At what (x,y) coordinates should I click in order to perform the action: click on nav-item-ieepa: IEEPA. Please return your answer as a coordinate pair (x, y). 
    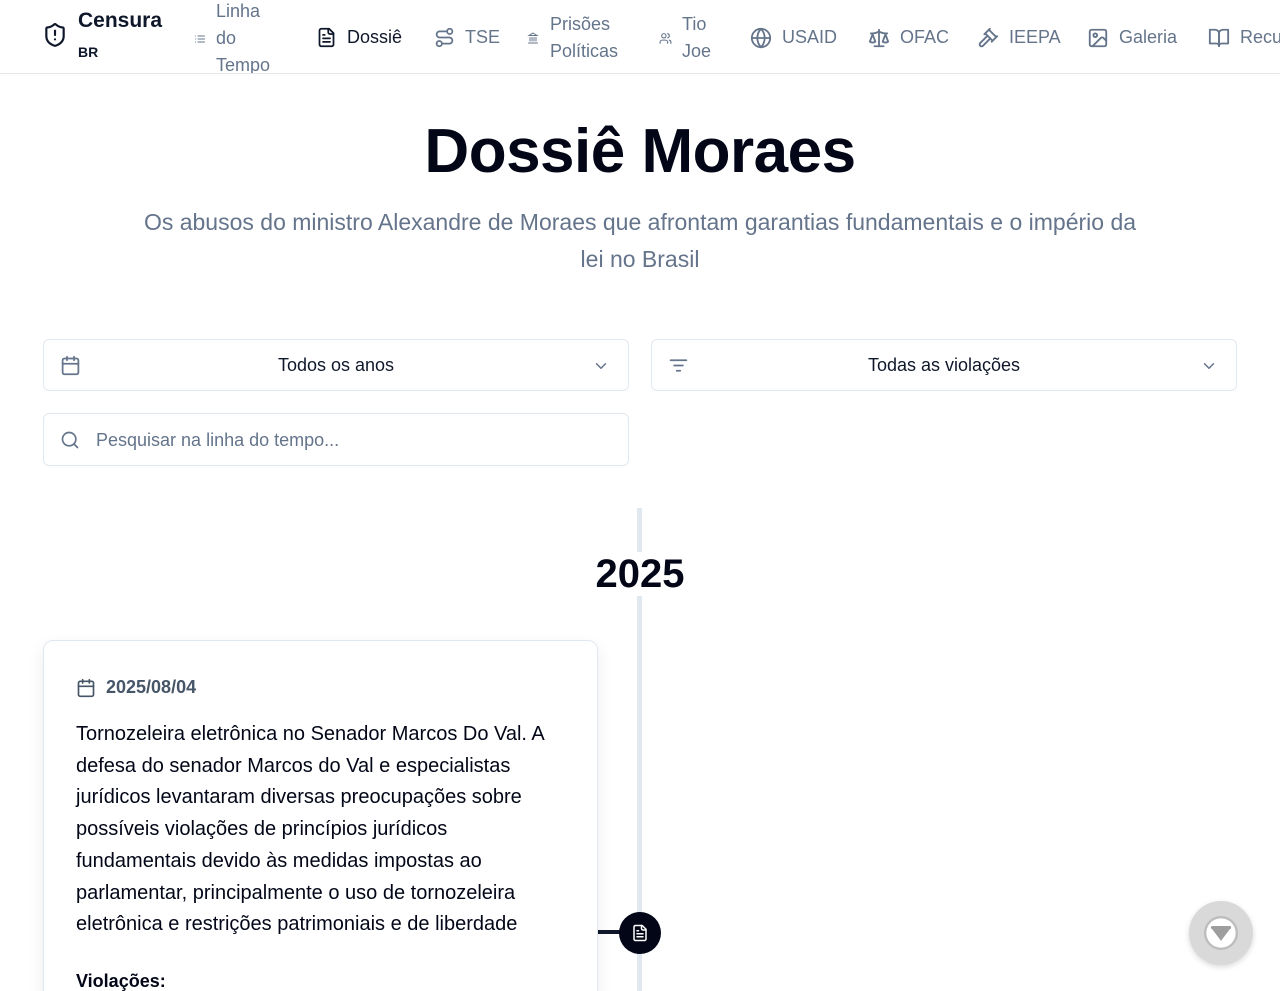
    Looking at the image, I should click on (1019, 37).